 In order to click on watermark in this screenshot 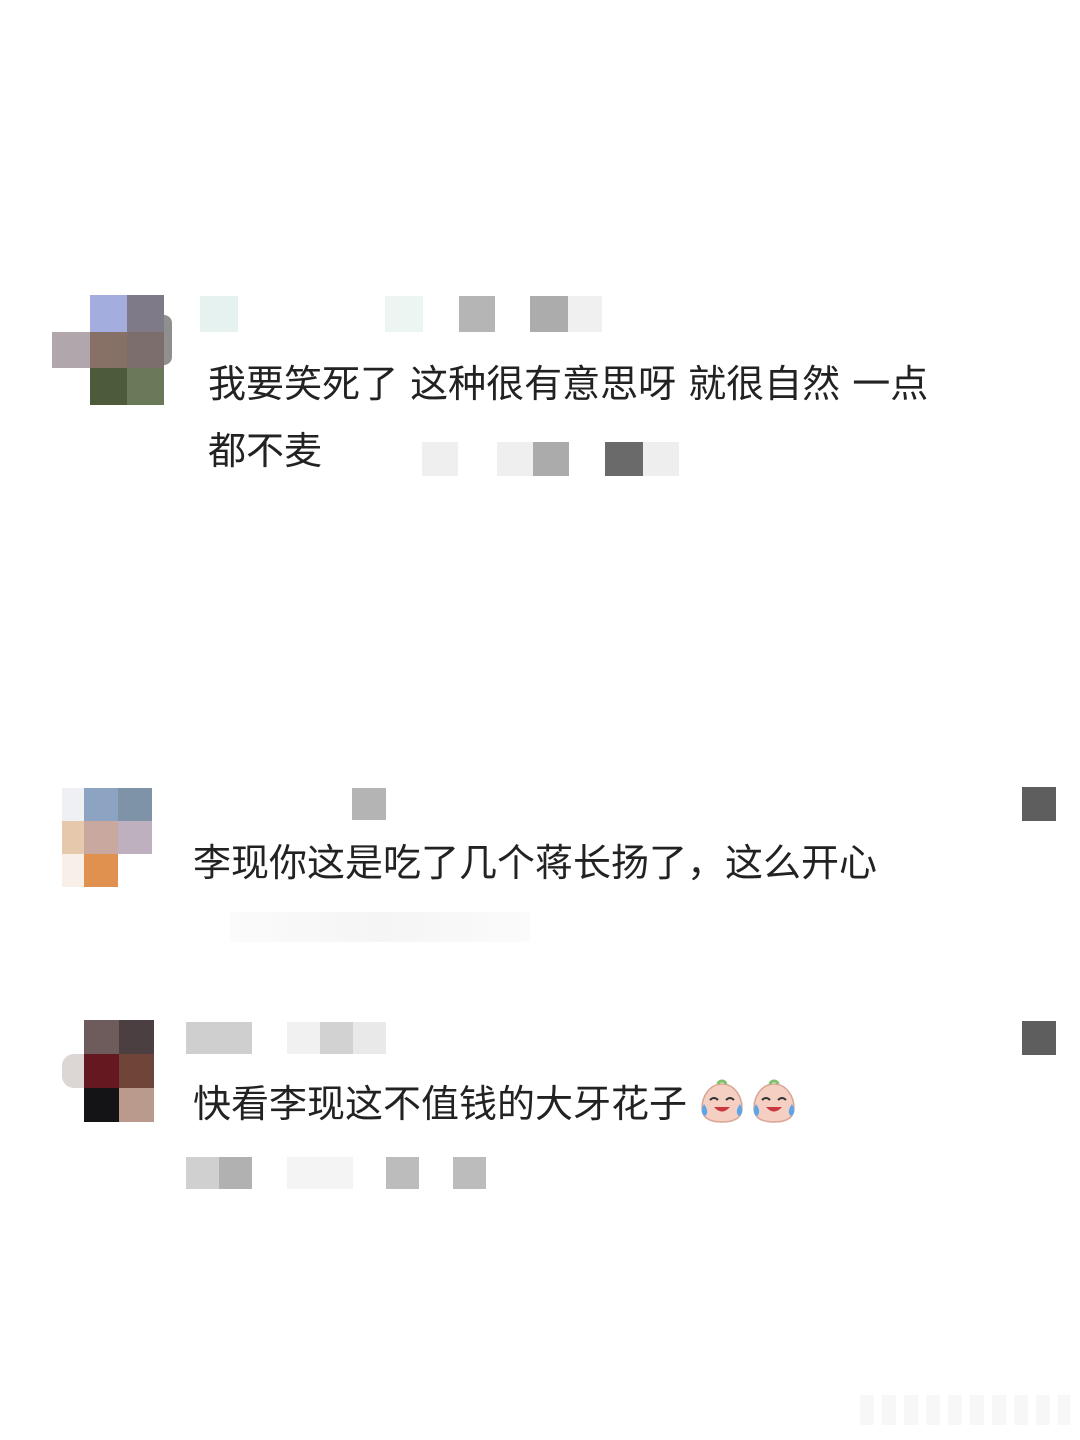, I will do `click(965, 1410)`.